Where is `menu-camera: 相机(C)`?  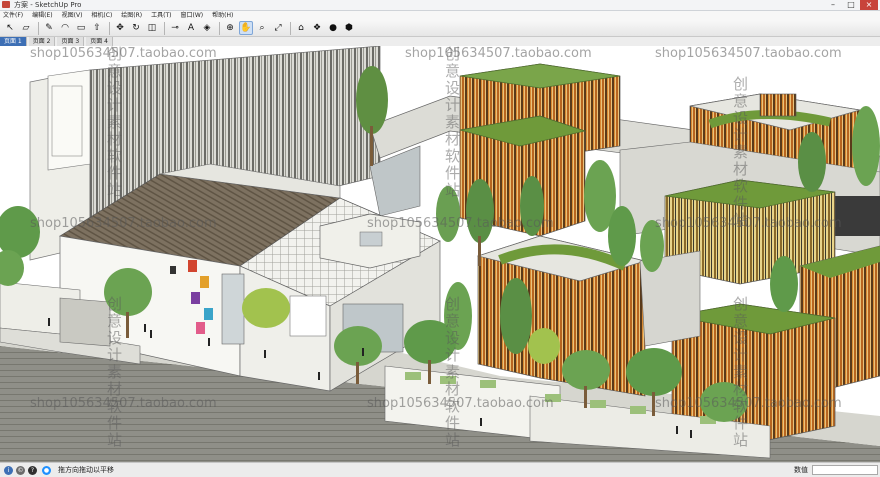
menu-camera: 相机(C) is located at coordinates (103, 15).